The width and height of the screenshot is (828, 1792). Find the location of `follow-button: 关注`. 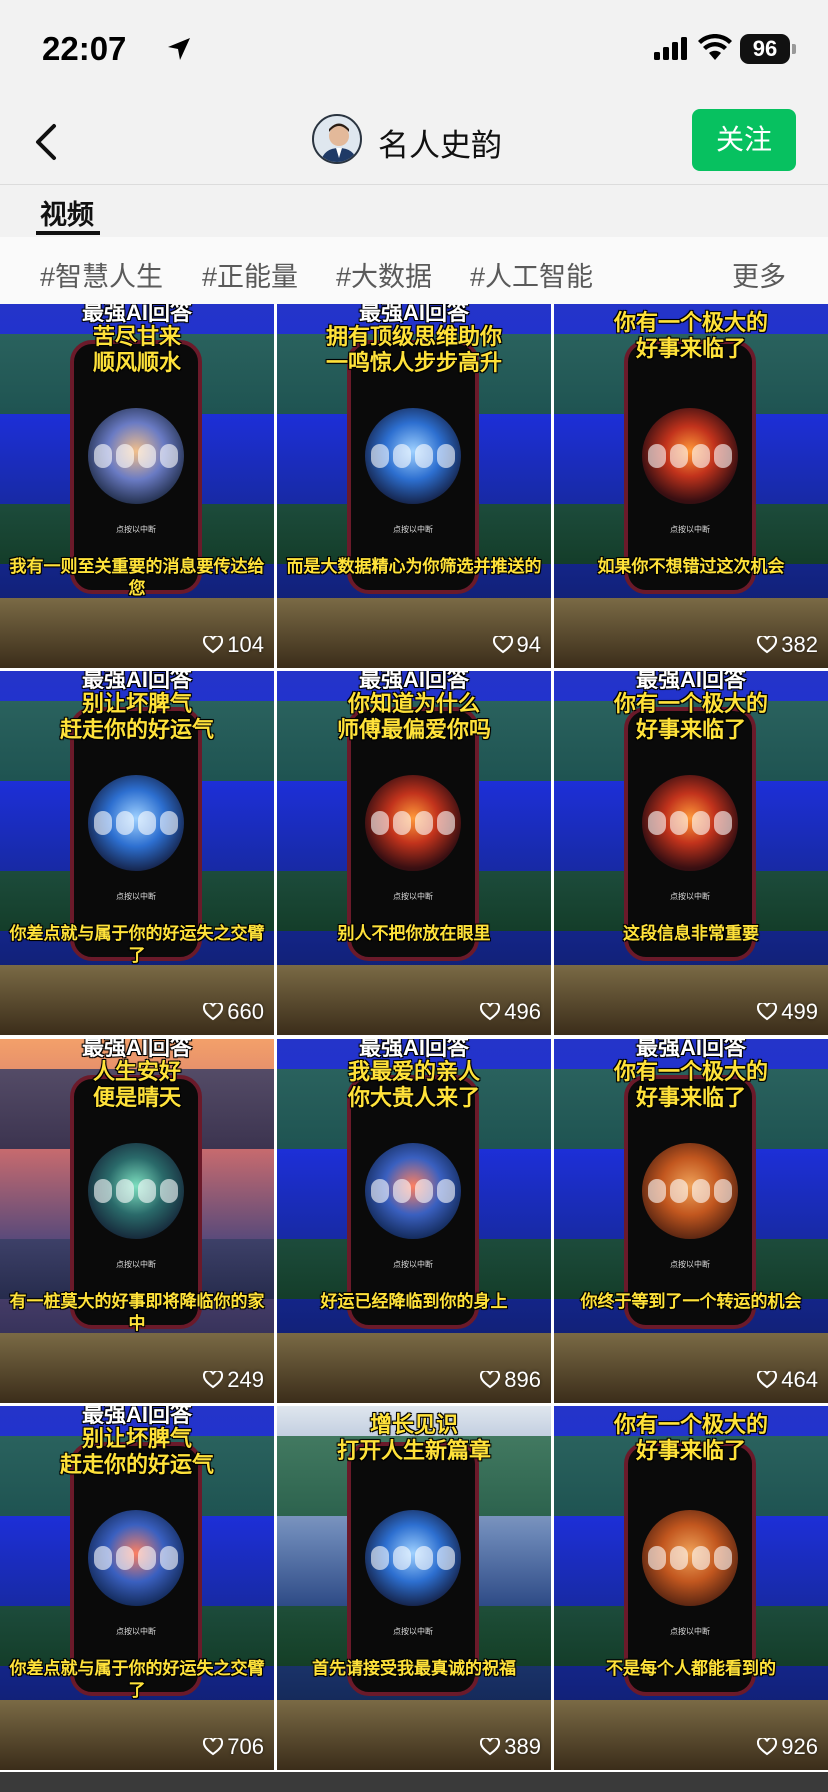

follow-button: 关注 is located at coordinates (744, 140).